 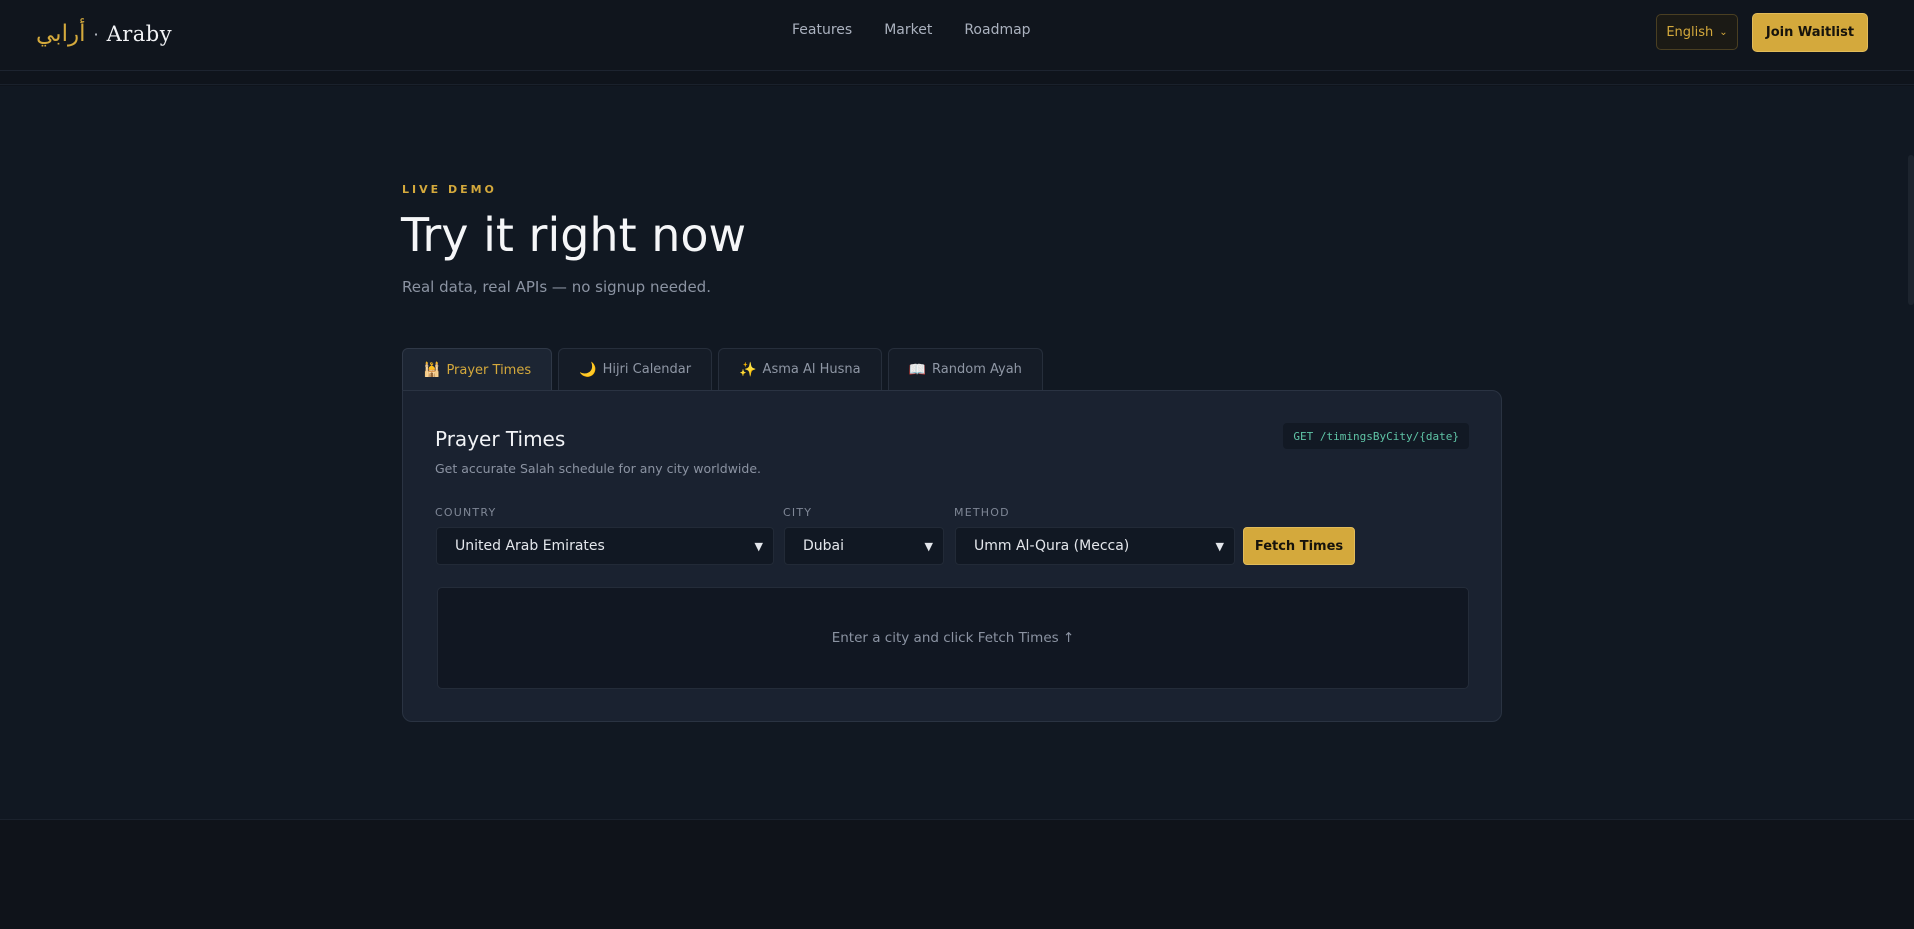 What do you see at coordinates (556, 287) in the screenshot?
I see `section-subtitle: Real data, real APIs — no signup needed.` at bounding box center [556, 287].